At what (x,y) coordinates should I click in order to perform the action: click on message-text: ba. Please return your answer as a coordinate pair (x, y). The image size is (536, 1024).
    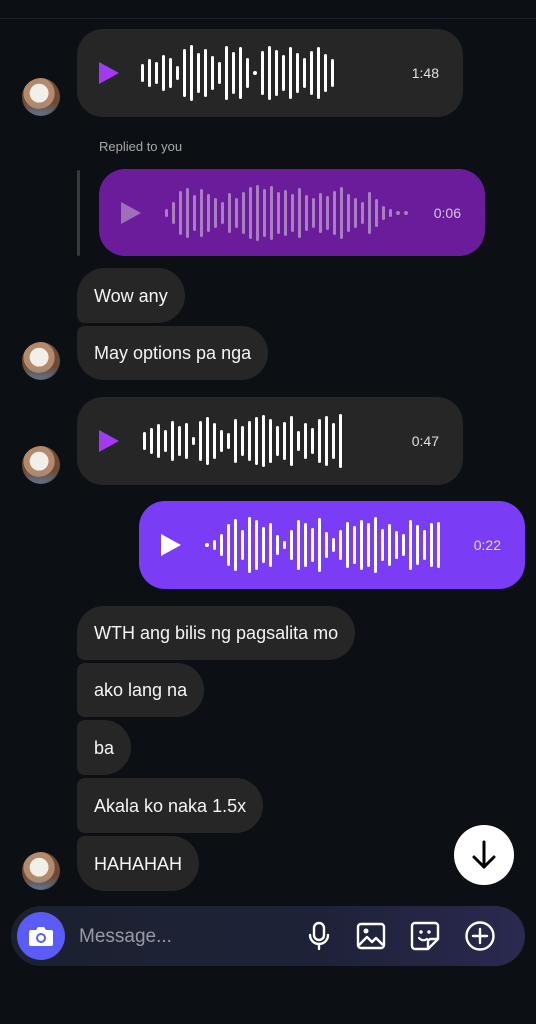
    Looking at the image, I should click on (104, 747).